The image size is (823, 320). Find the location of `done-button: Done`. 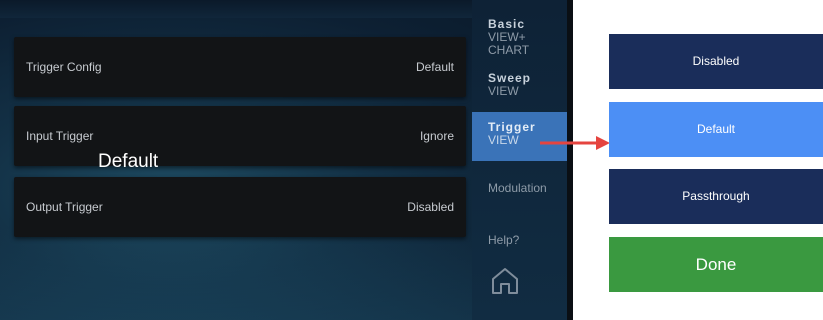

done-button: Done is located at coordinates (716, 264).